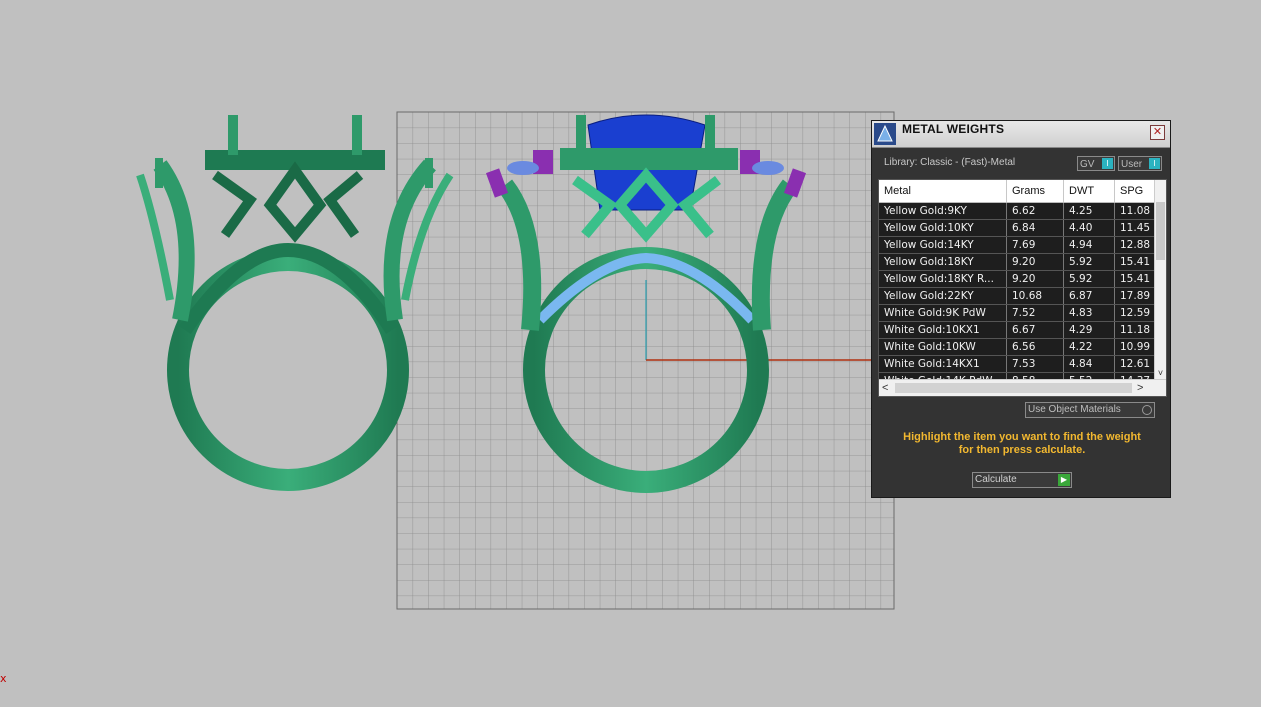  I want to click on cell-metal: Yellow Gold:14KY, so click(943, 245).